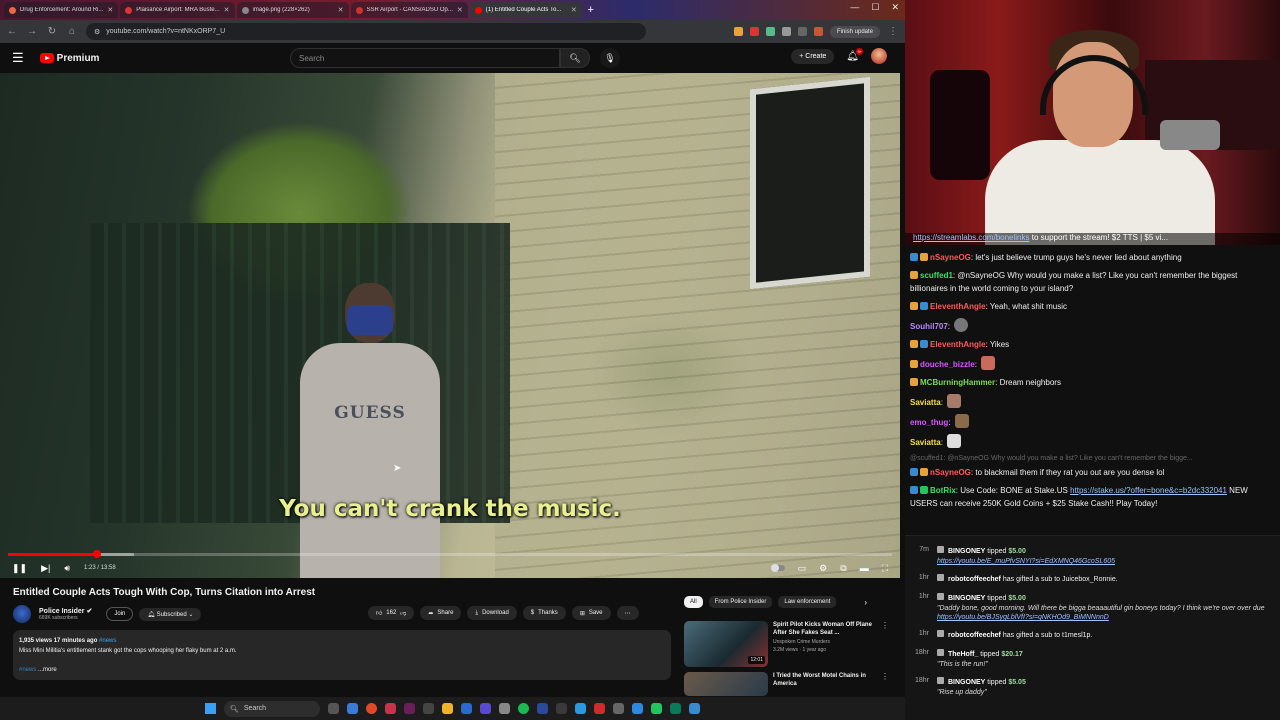  Describe the element at coordinates (843, 568) in the screenshot. I see `miniplayer-icon: ⧉` at that location.